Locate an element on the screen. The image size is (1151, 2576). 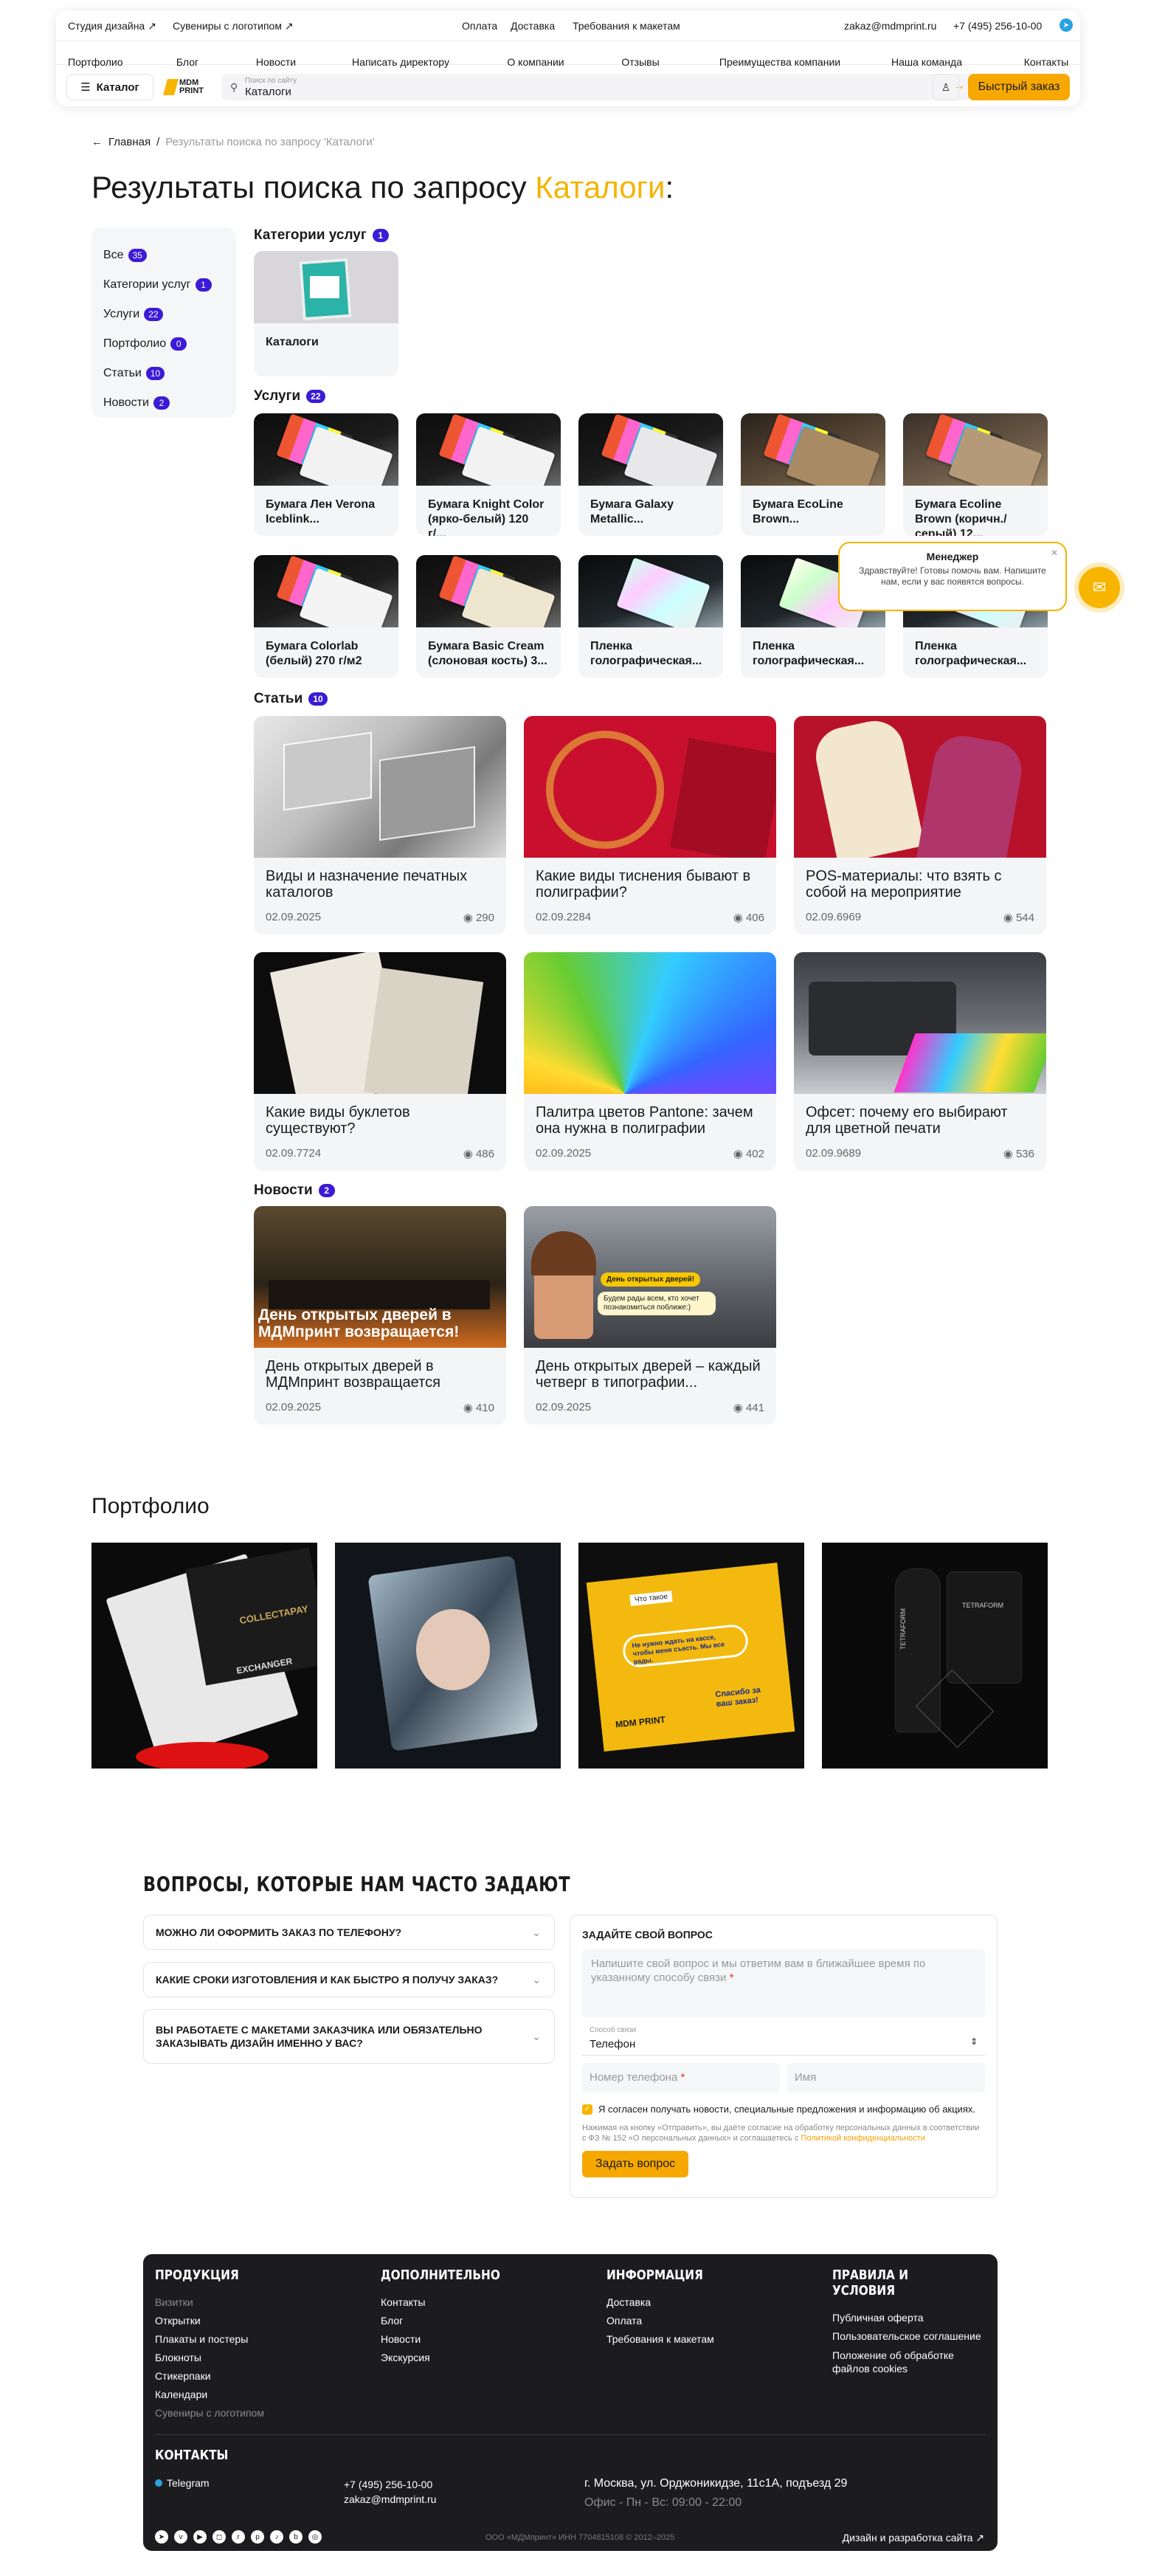
header-email: zakaz@mdmprint.ru is located at coordinates (890, 26).